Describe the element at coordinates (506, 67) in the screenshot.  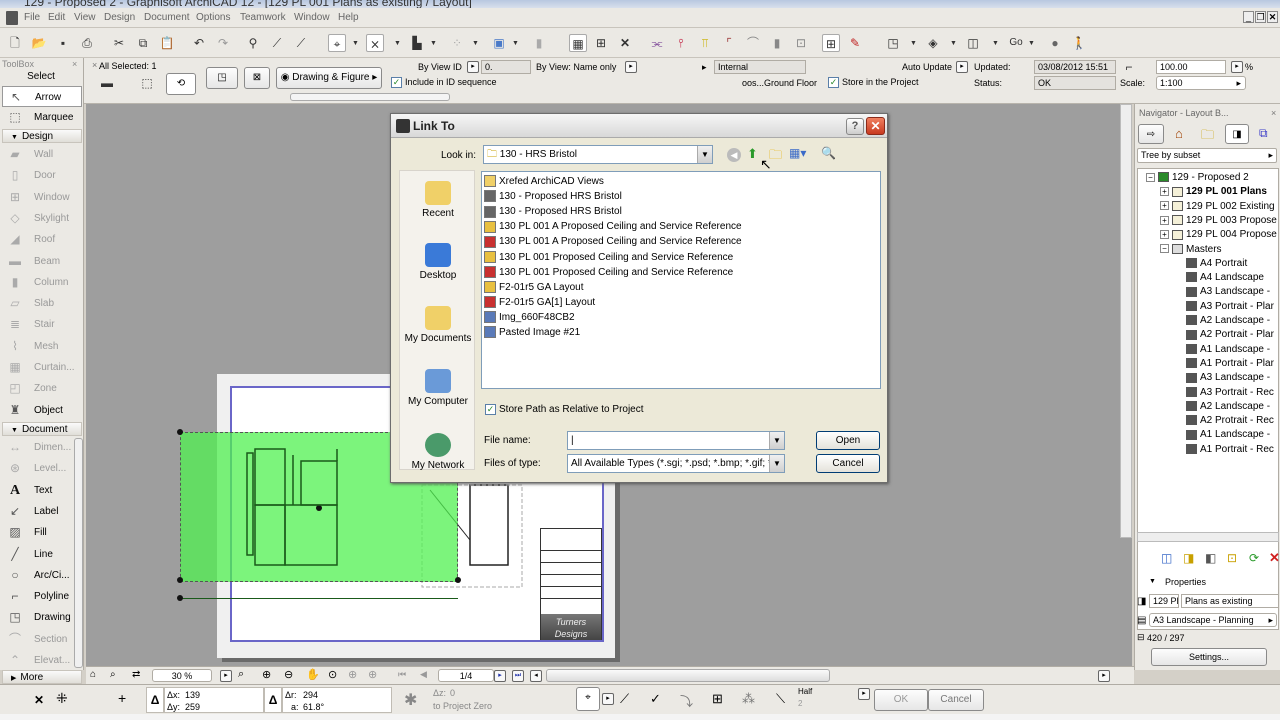
I see `view-id-field: 0.` at that location.